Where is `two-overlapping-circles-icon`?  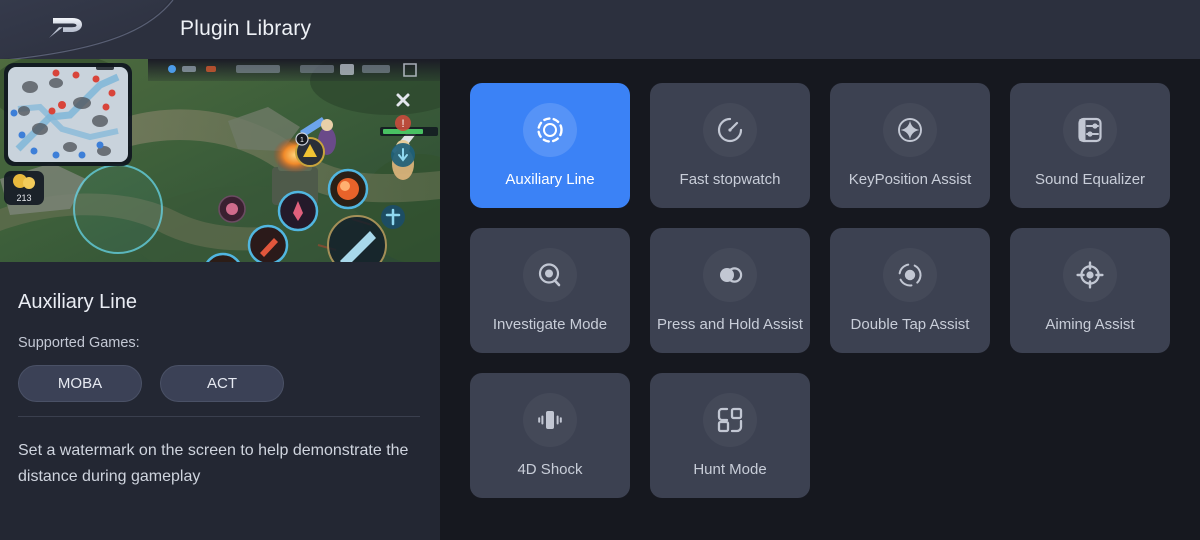
two-overlapping-circles-icon is located at coordinates (730, 274).